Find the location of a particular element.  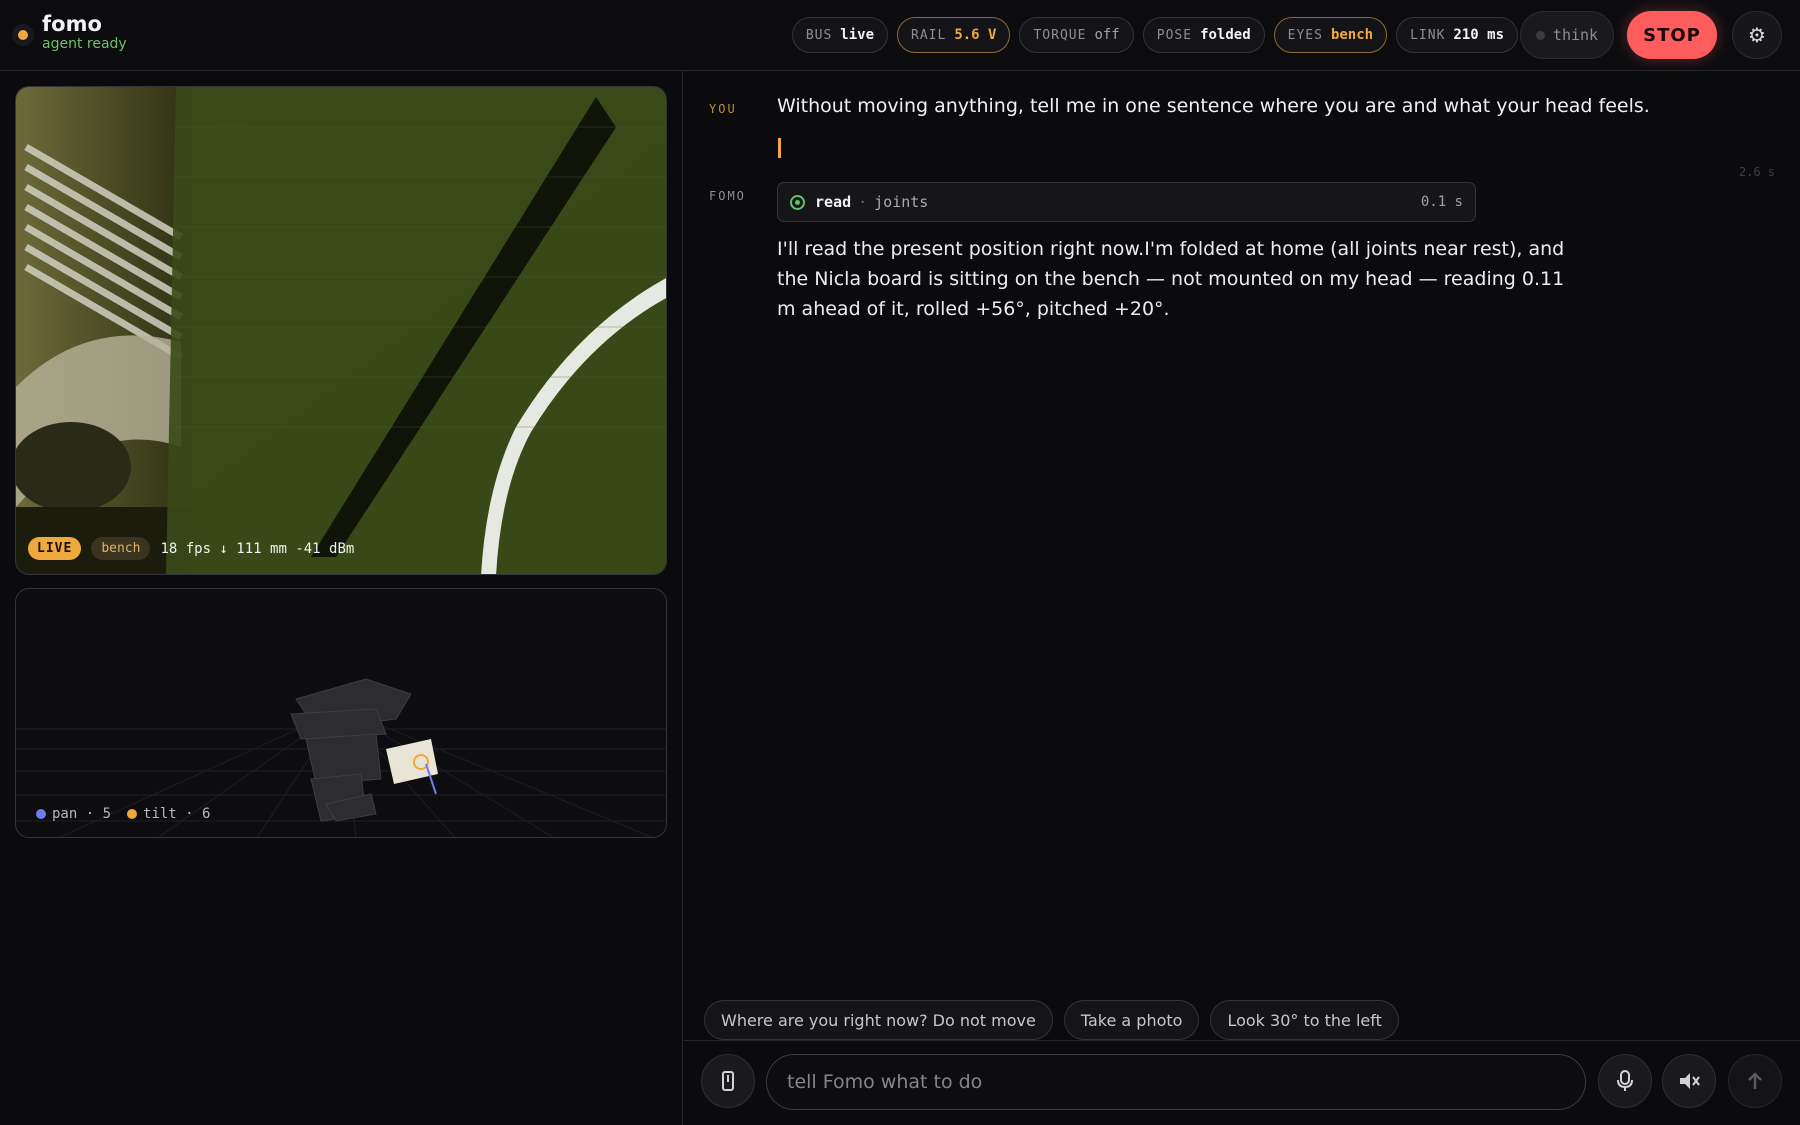

speaker-muted-icon is located at coordinates (1690, 1081).